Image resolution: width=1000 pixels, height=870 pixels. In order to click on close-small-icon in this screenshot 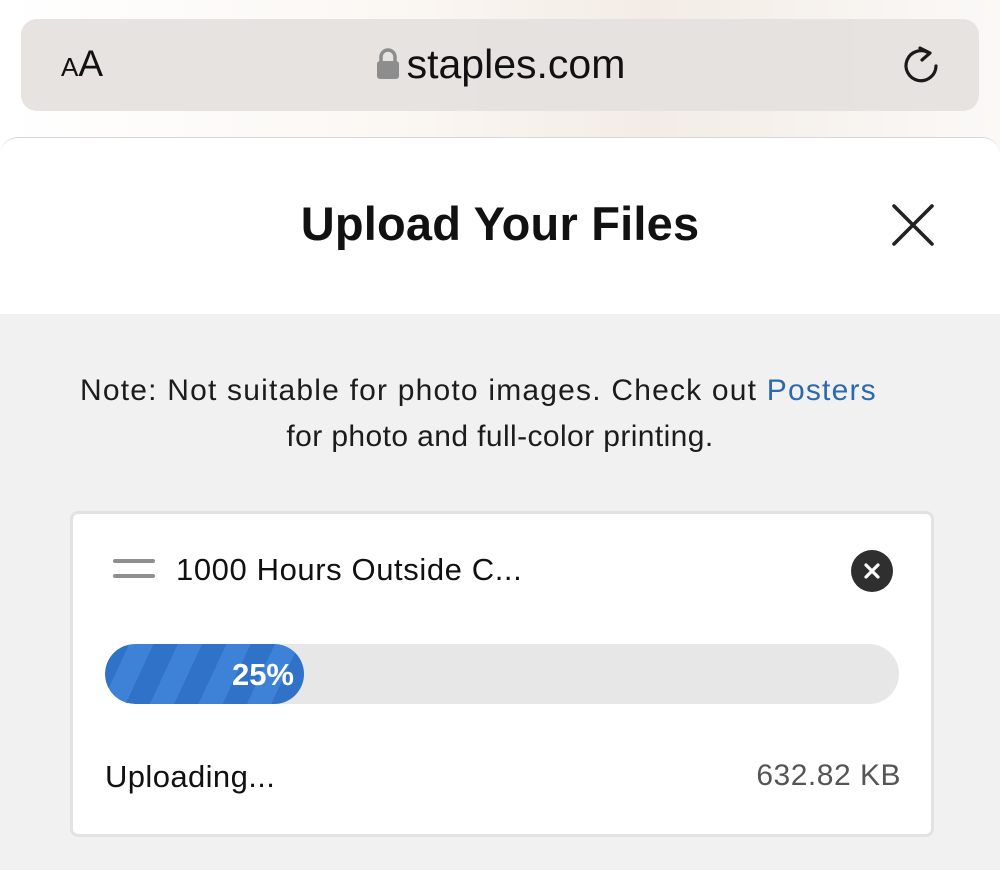, I will do `click(872, 571)`.